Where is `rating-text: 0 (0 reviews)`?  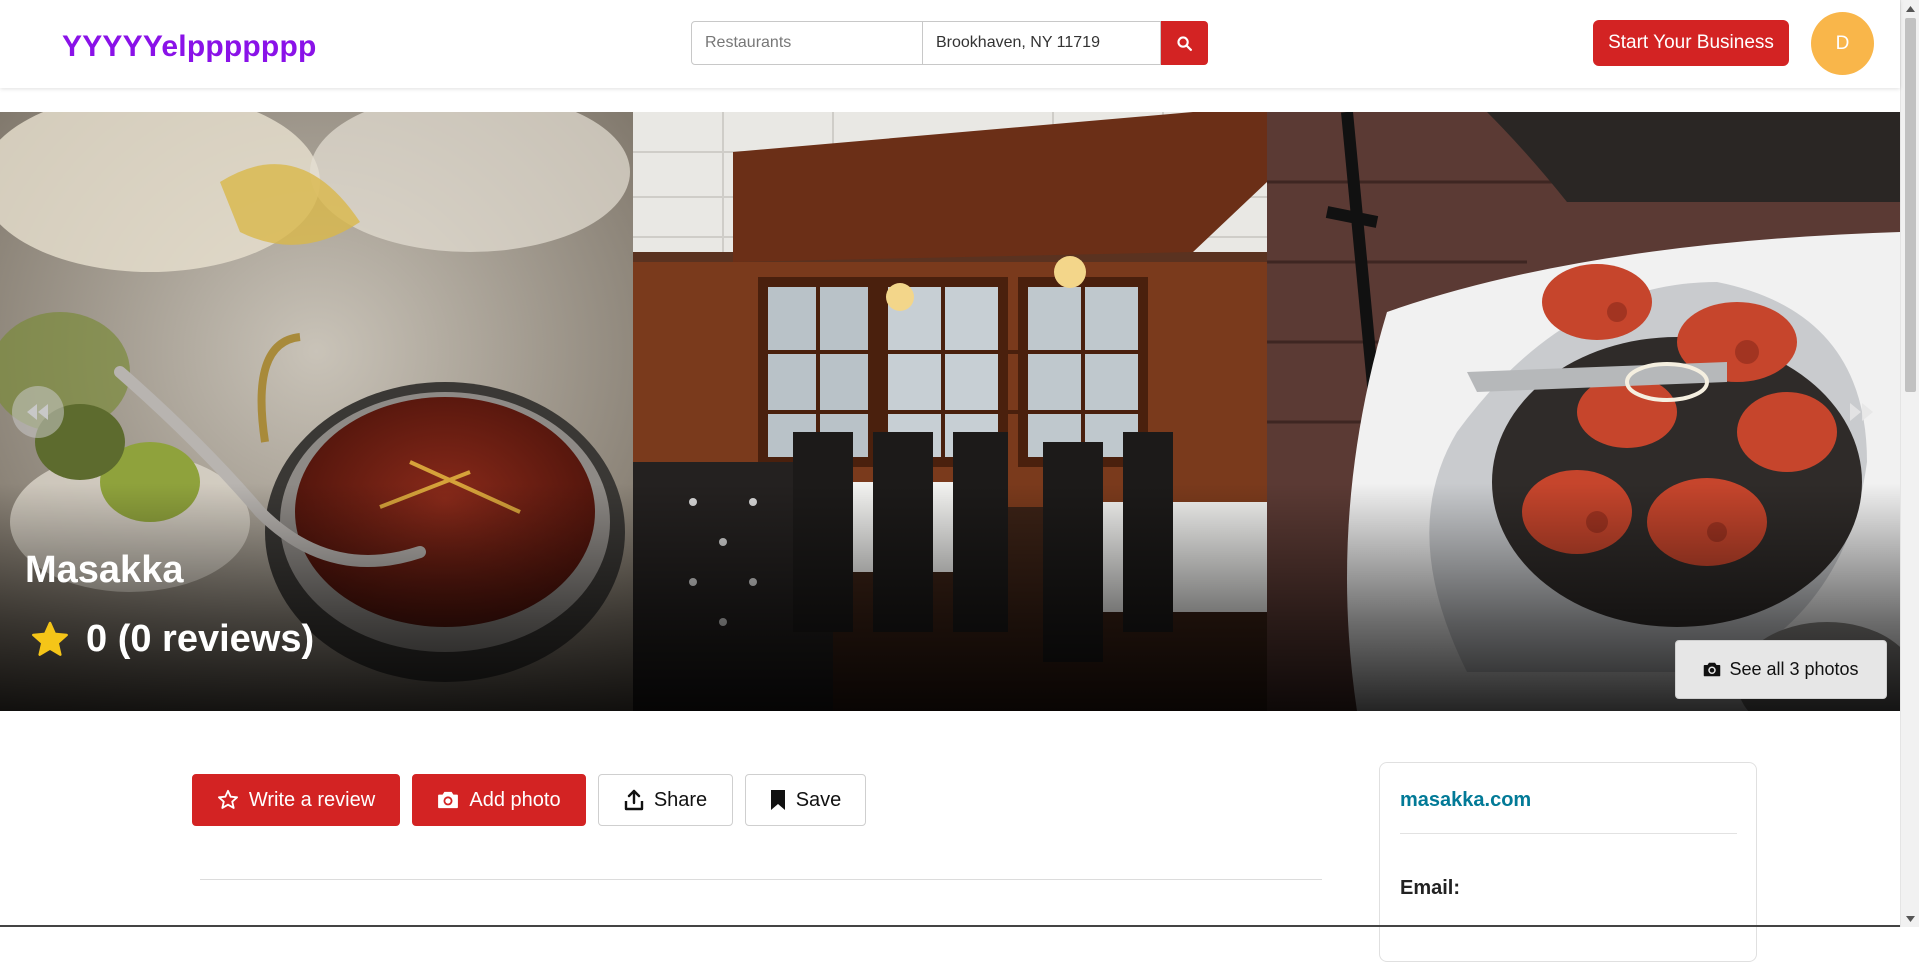 rating-text: 0 (0 reviews) is located at coordinates (200, 639).